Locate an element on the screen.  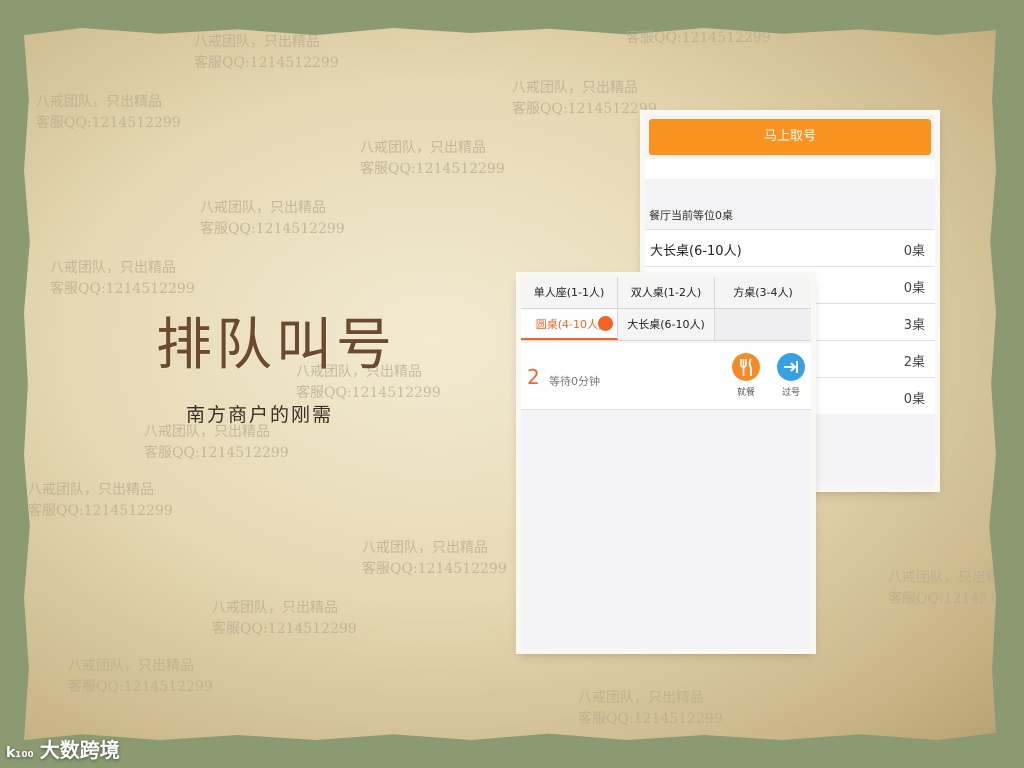
dine-button: 就餐 is located at coordinates (746, 375).